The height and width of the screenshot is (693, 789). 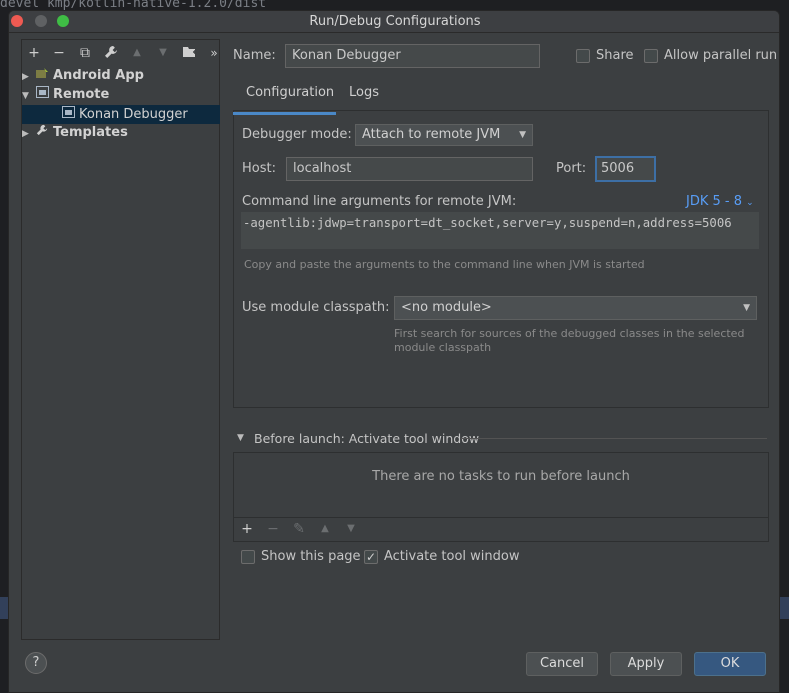 I want to click on host-label: Host:, so click(x=259, y=168).